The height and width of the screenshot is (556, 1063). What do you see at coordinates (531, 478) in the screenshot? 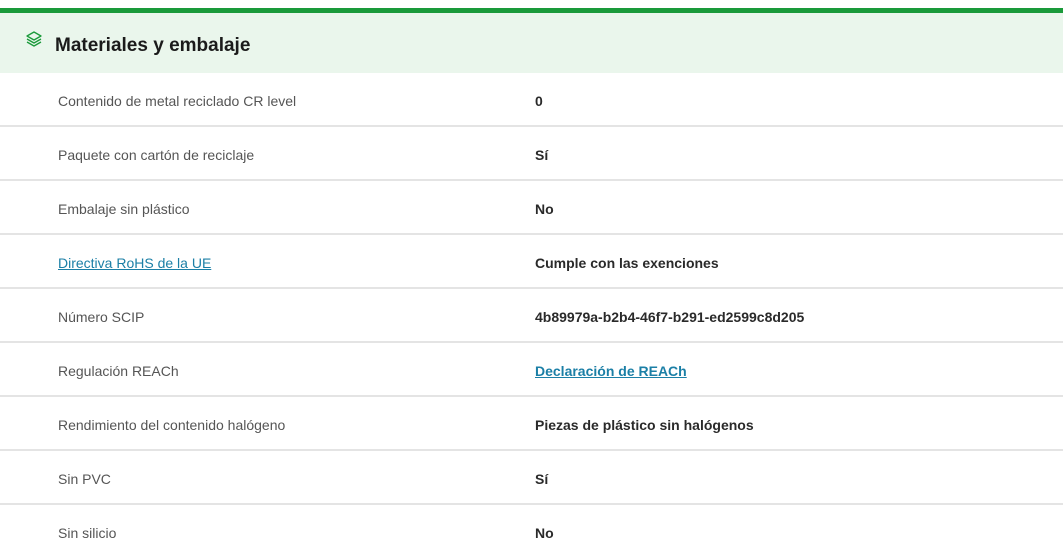
I see `table-row-pvc-free: Sin PVC Sí` at bounding box center [531, 478].